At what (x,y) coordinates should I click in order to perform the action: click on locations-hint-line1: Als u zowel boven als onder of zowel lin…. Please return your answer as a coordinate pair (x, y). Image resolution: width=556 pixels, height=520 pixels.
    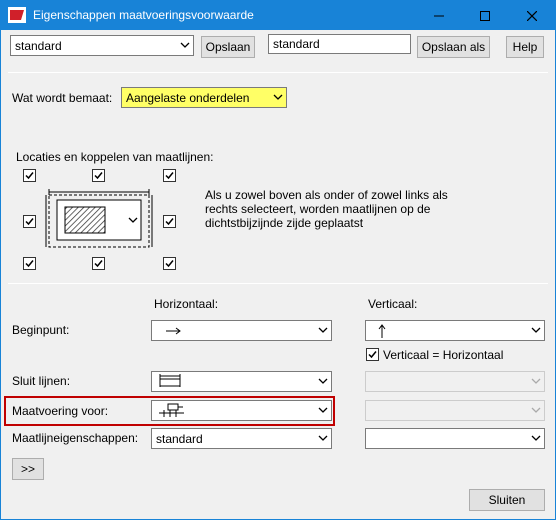
    Looking at the image, I should click on (326, 195).